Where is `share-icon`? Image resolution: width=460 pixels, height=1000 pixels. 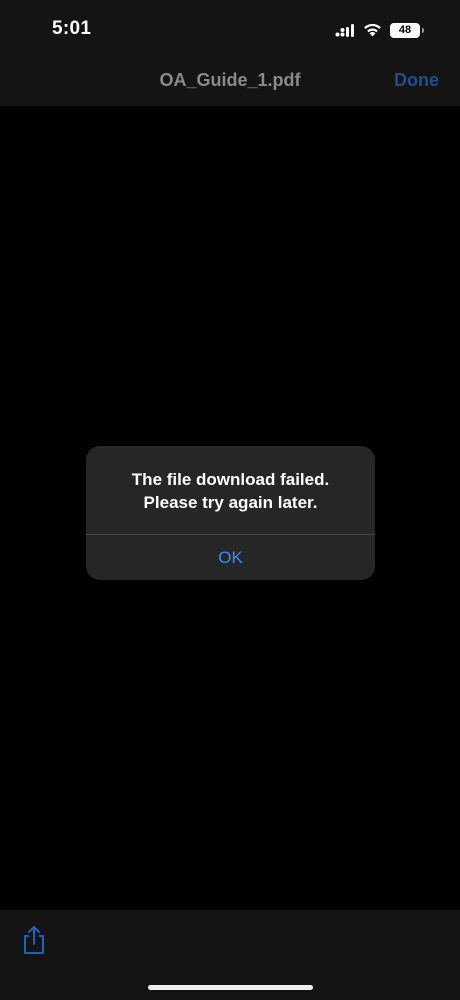 share-icon is located at coordinates (34, 940).